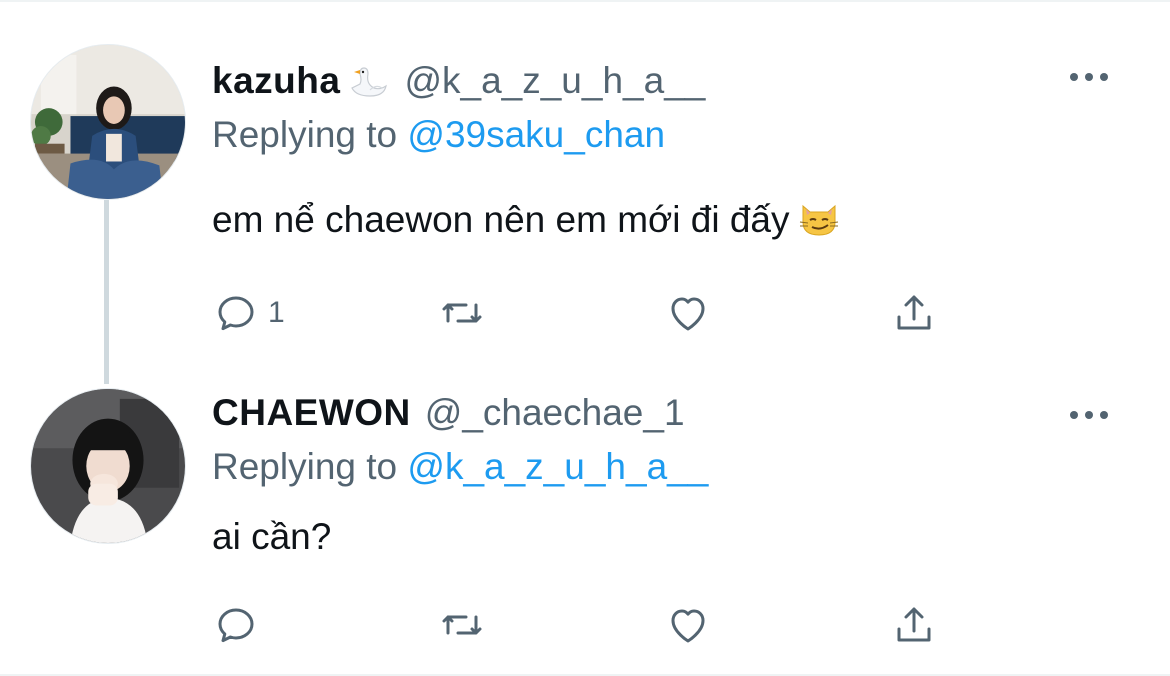  I want to click on tweet-text-content: ai cần?, so click(272, 536).